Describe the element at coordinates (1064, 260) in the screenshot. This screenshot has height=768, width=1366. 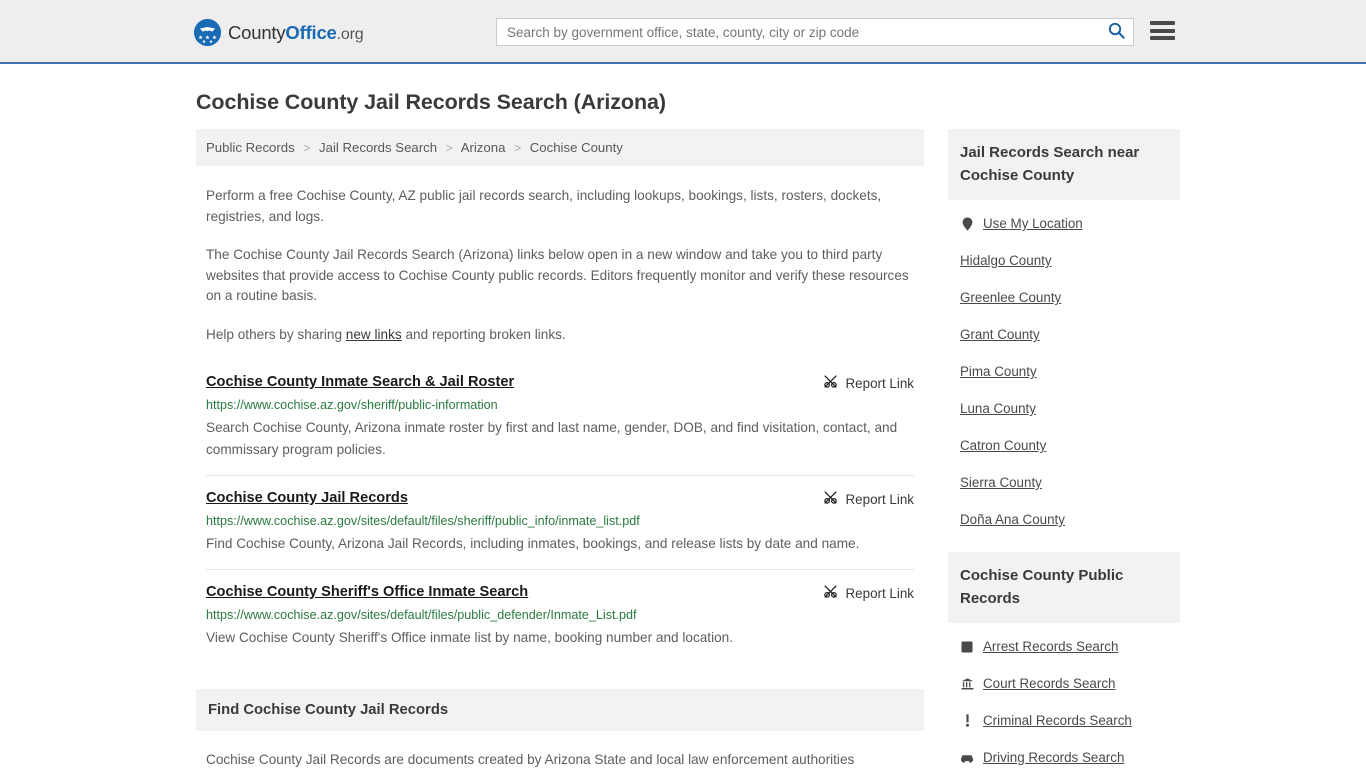
I see `sidebar-item-hidalgo-county: Hidalgo County` at that location.